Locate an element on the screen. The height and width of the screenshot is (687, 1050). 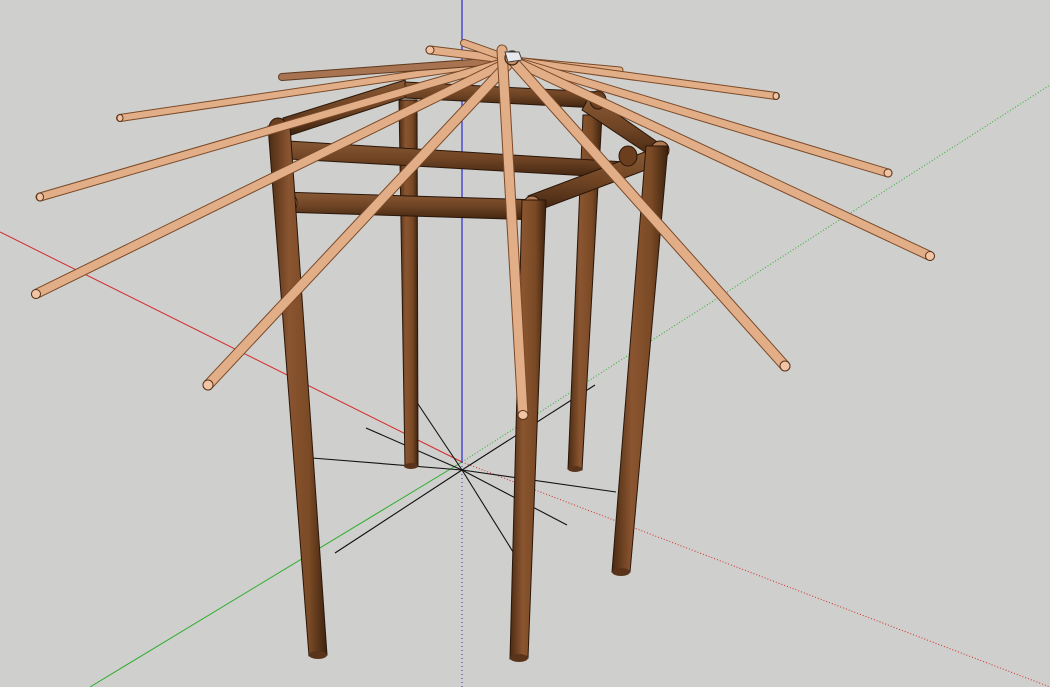
beam-end is located at coordinates (628, 156).